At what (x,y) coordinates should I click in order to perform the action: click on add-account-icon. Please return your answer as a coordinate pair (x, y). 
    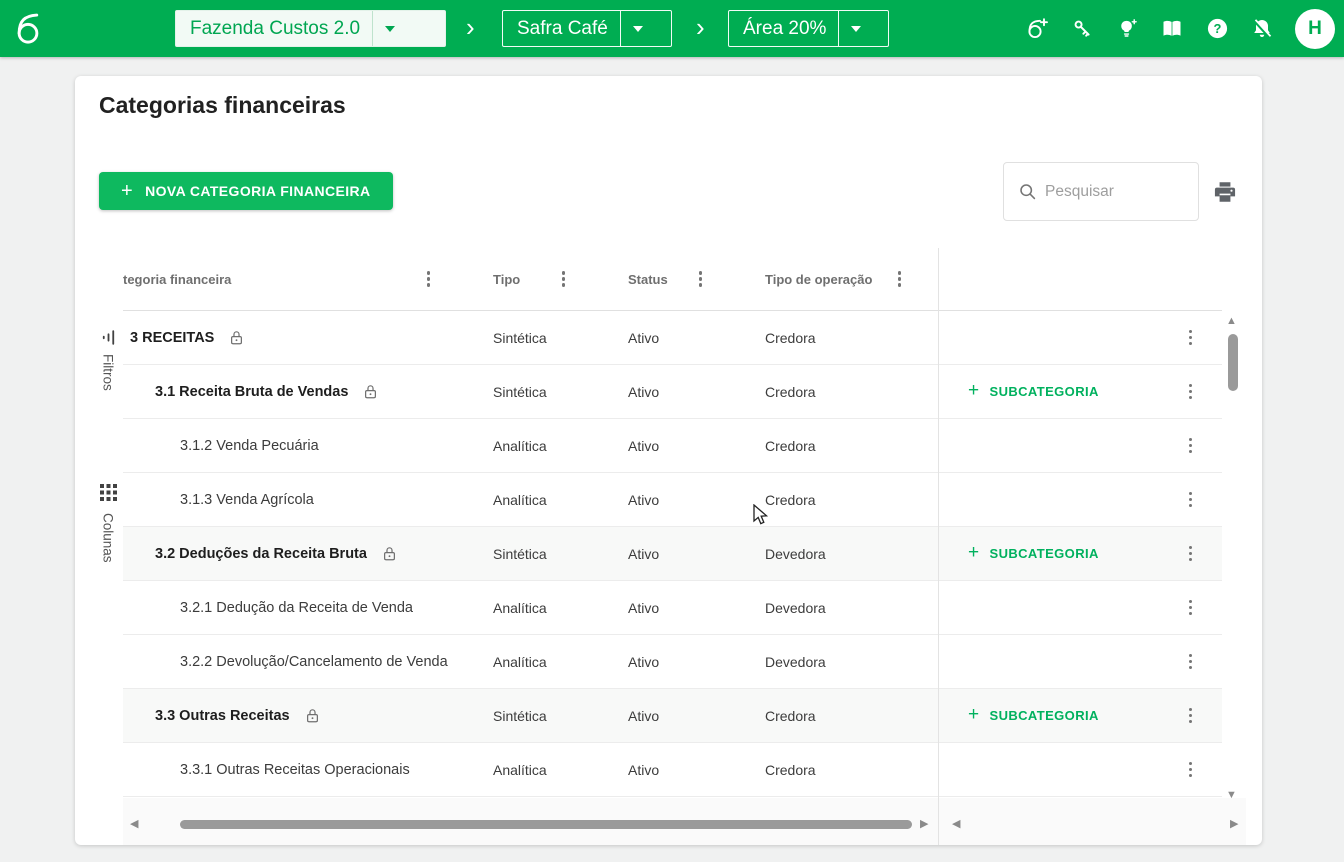
    Looking at the image, I should click on (1037, 29).